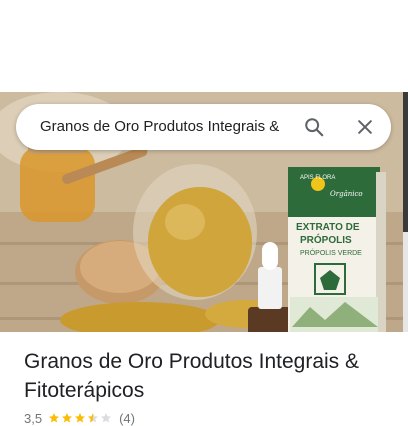 Image resolution: width=408 pixels, height=426 pixels. Describe the element at coordinates (331, 252) in the screenshot. I see `box-subtitle: PRÓPOLIS VERDE` at that location.